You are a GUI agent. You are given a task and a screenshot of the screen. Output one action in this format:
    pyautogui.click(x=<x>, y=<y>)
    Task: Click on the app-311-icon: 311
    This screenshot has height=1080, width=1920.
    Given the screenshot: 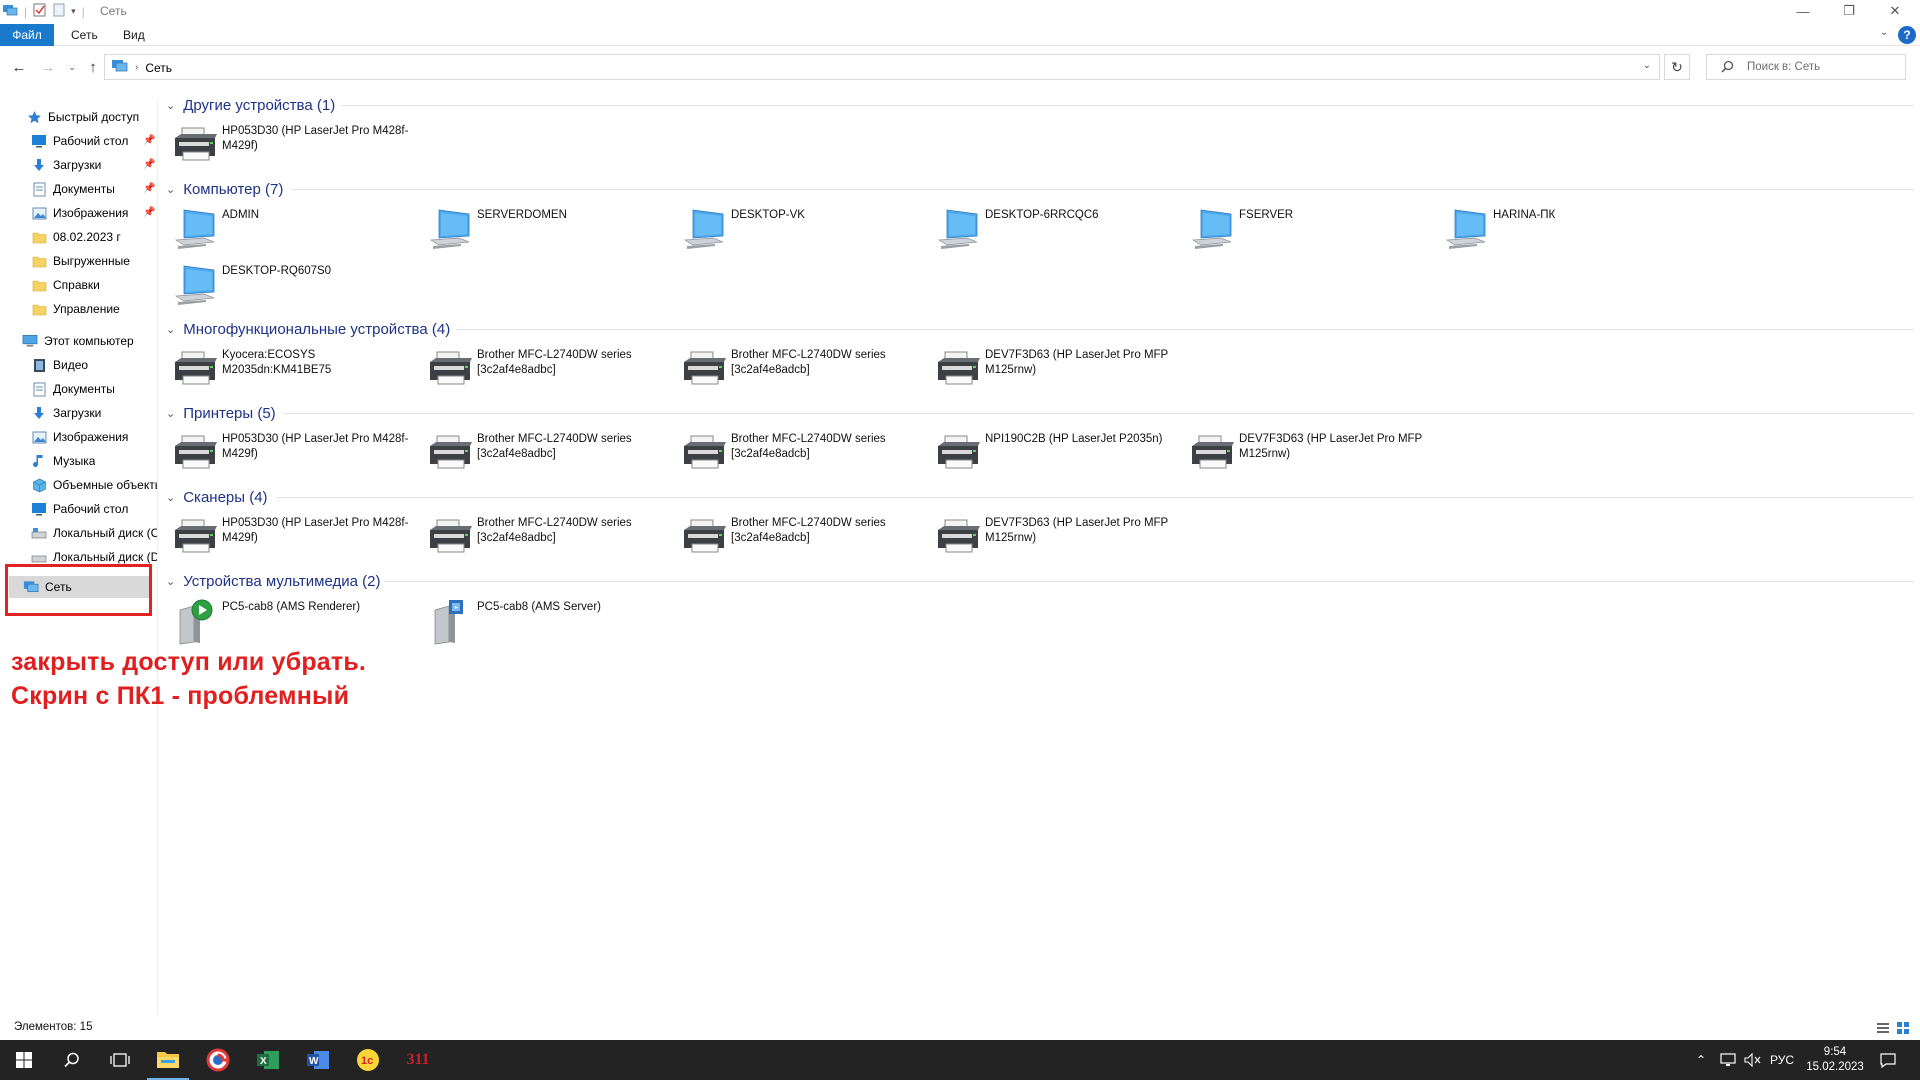 What is the action you would take?
    pyautogui.click(x=418, y=1060)
    